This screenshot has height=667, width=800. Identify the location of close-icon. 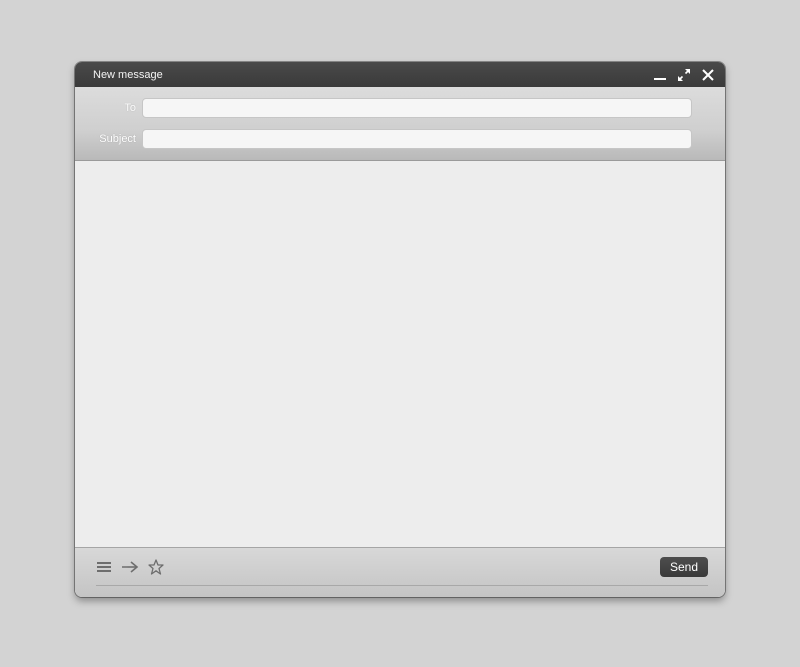
(708, 74).